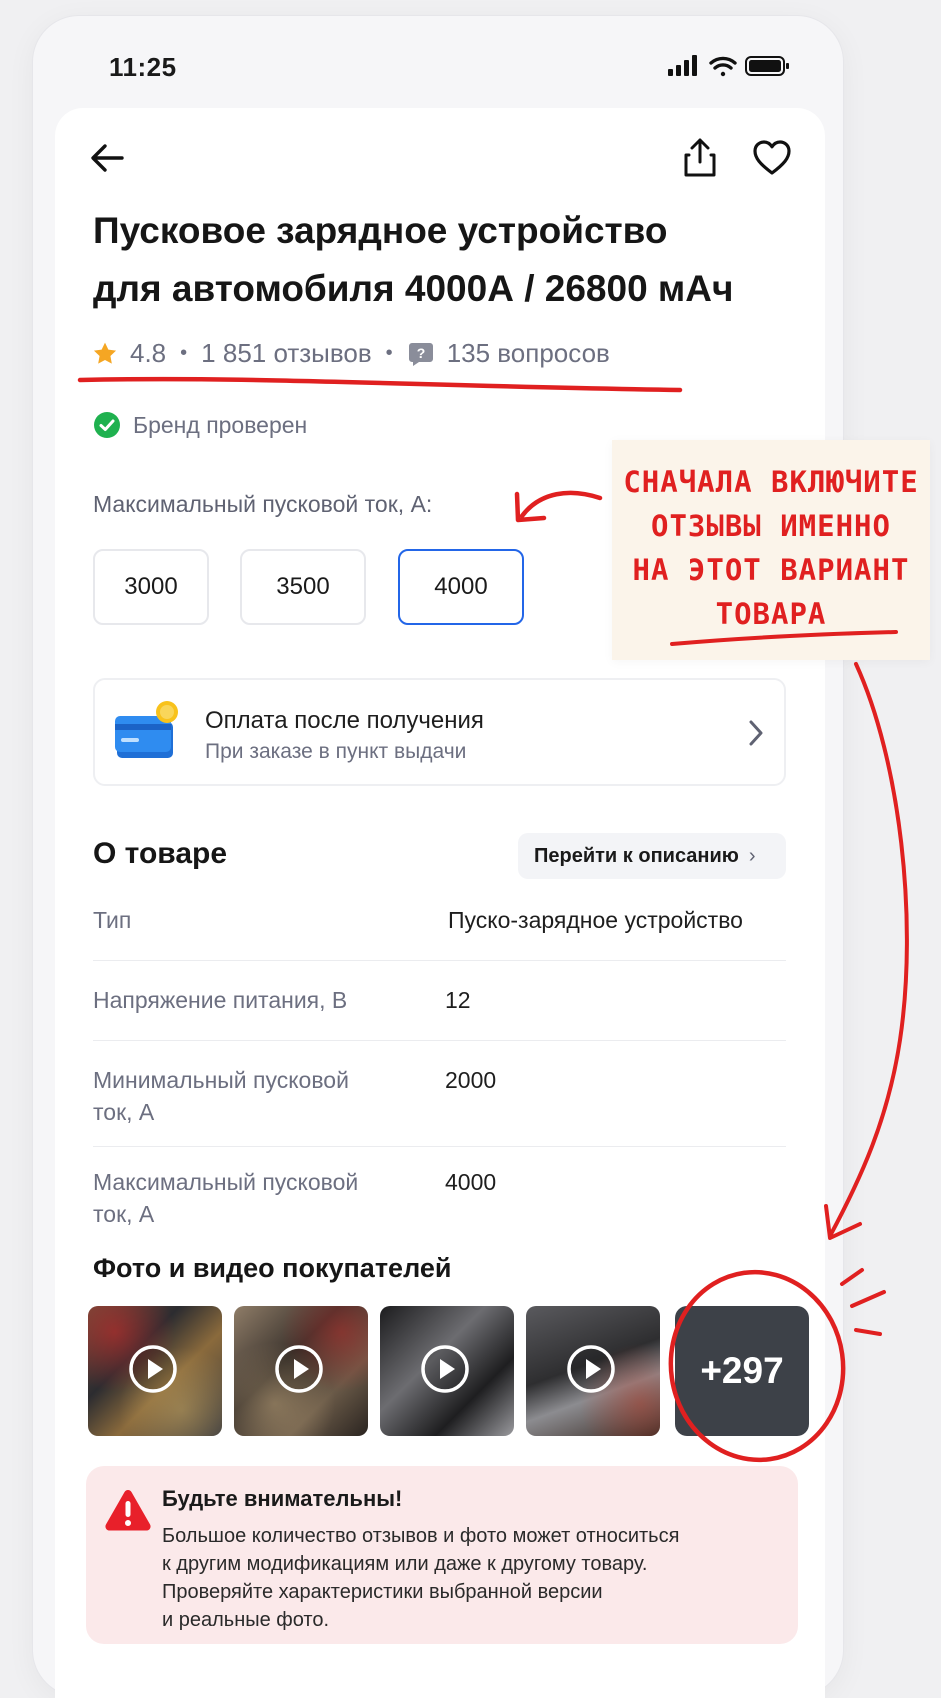 The width and height of the screenshot is (941, 1698). Describe the element at coordinates (756, 733) in the screenshot. I see `chevron-right-icon` at that location.